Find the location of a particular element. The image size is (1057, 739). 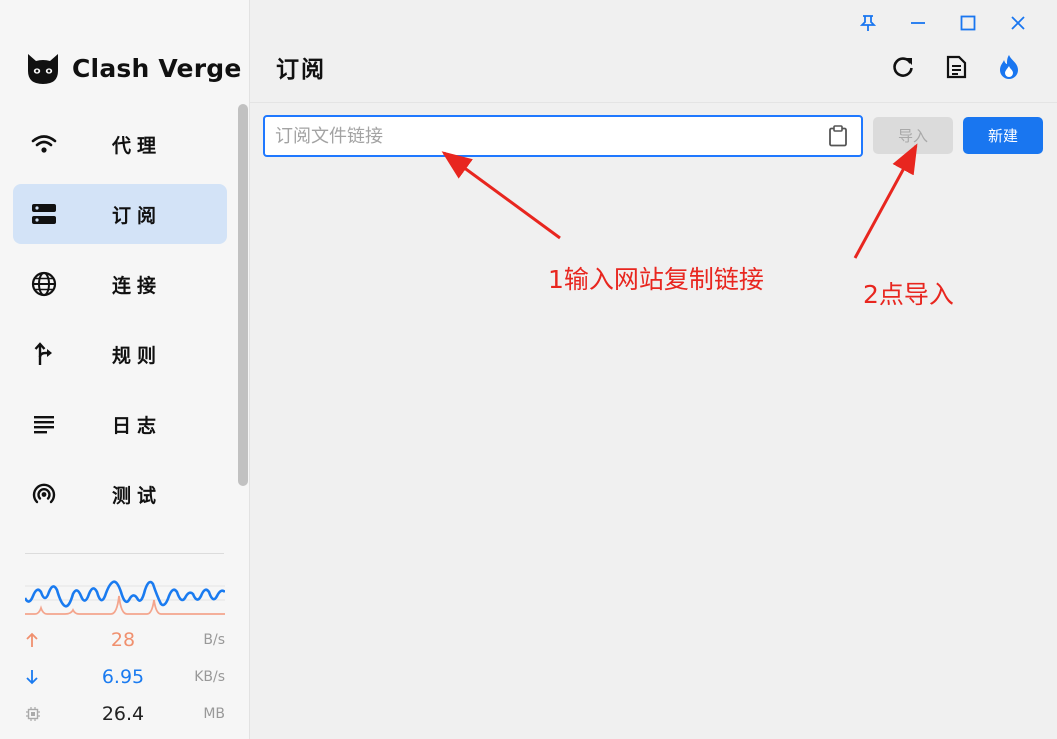

sidebar-item-subscription: 订阅 is located at coordinates (120, 214).